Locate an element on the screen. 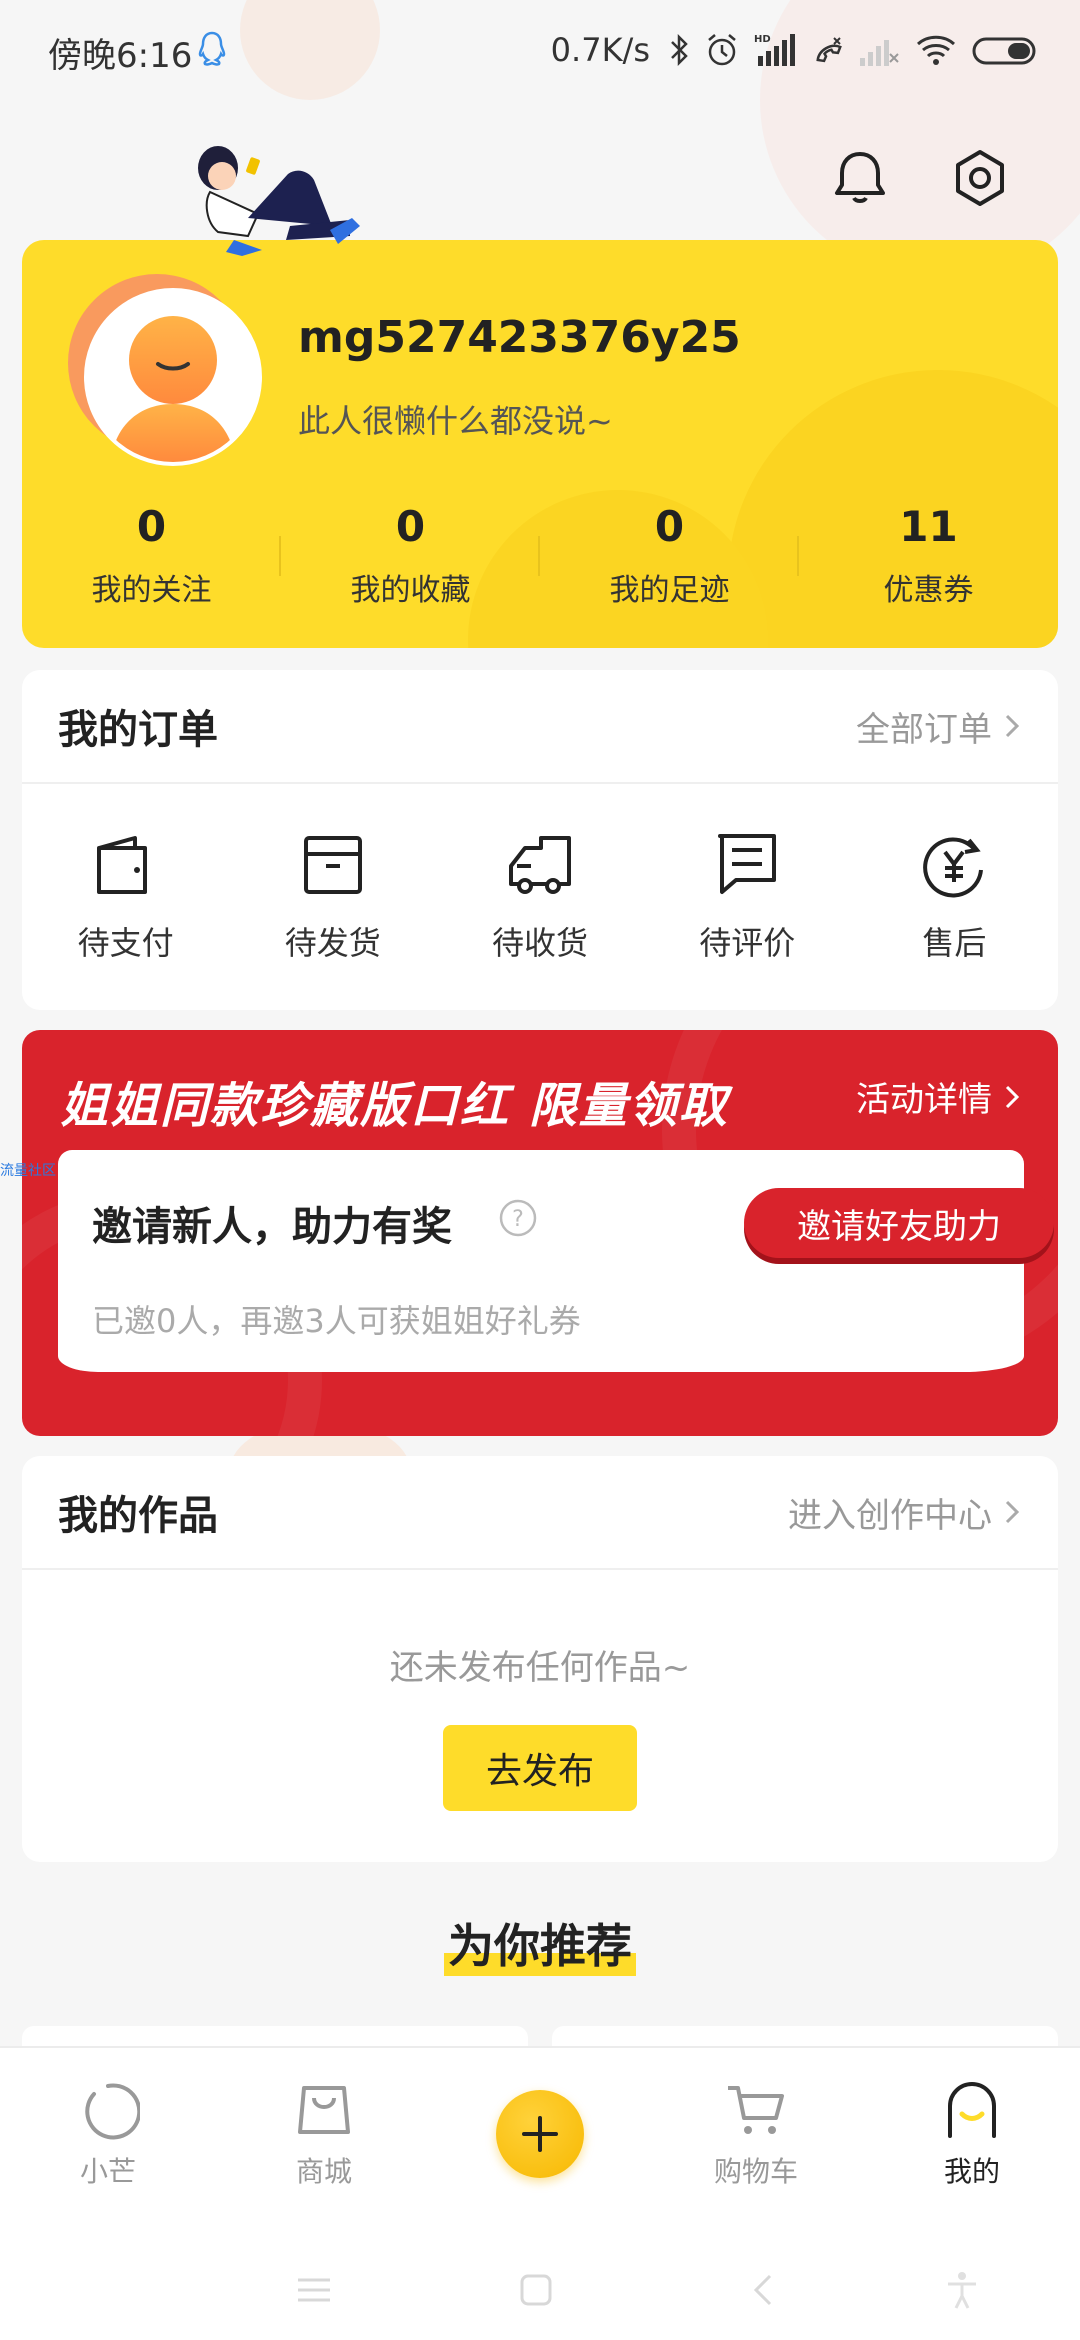 This screenshot has height=2340, width=1080. order-pending-receipt: 待收货 is located at coordinates (539, 897).